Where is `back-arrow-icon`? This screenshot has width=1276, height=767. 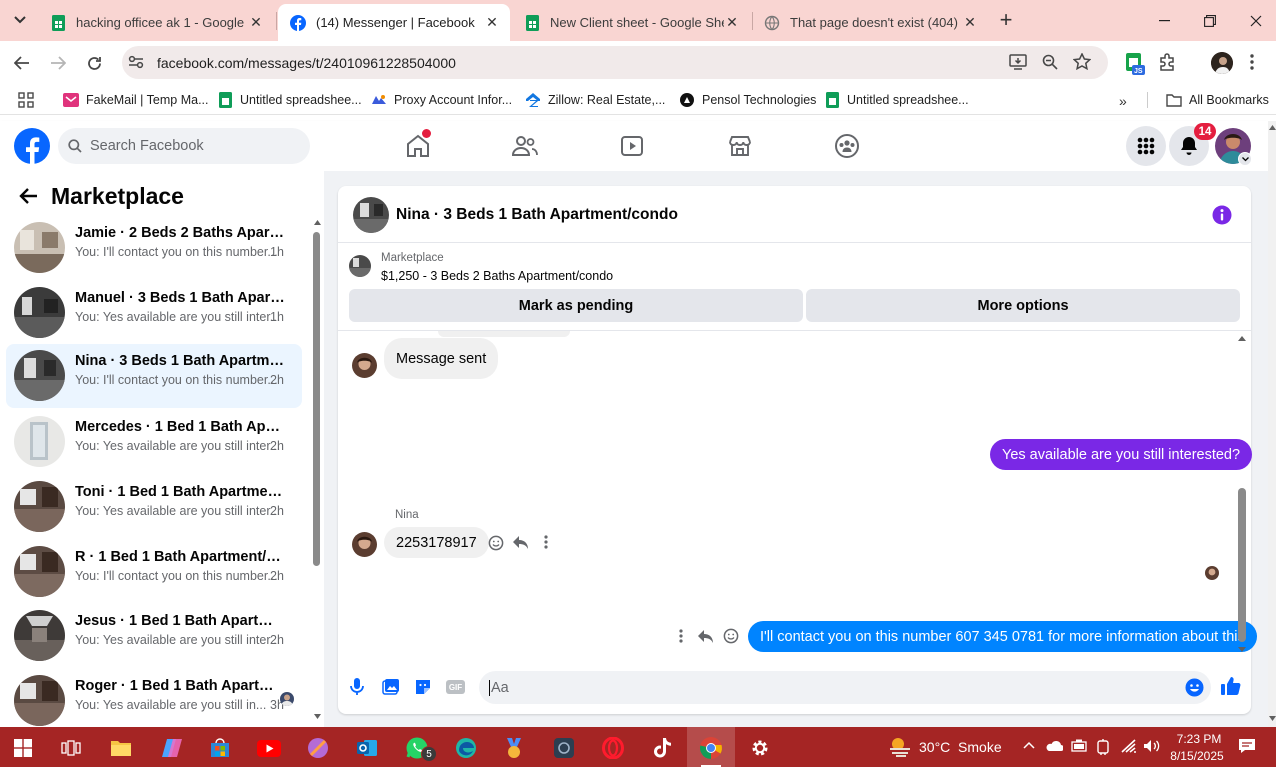 back-arrow-icon is located at coordinates (28, 196).